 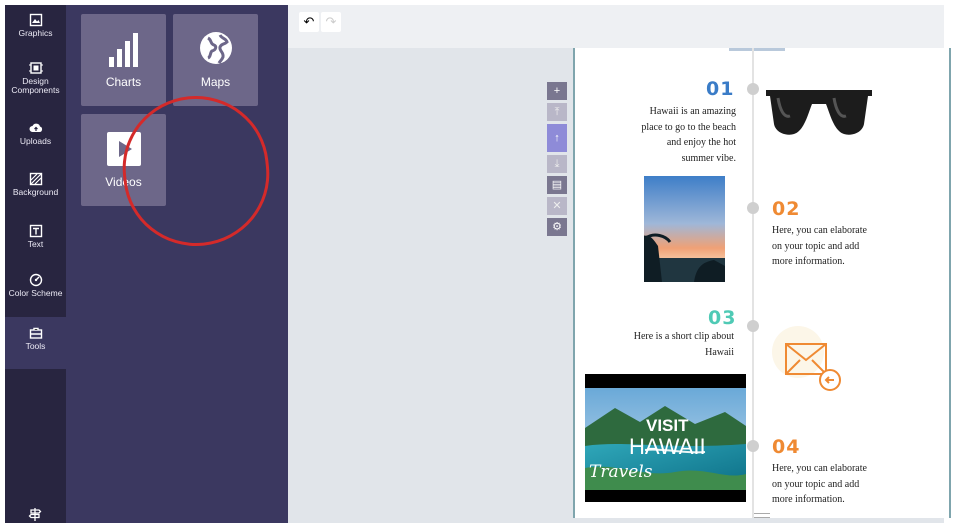 I want to click on sidebar-item-design-components: Design Components, so click(x=35, y=82).